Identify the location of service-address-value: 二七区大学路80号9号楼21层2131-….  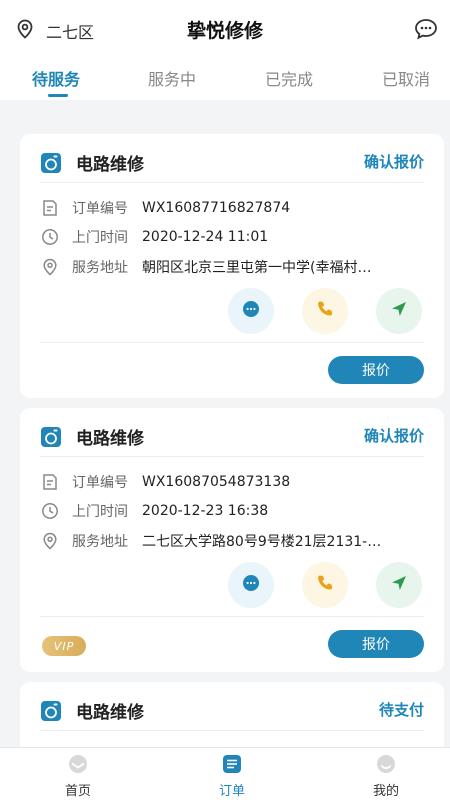
(262, 542).